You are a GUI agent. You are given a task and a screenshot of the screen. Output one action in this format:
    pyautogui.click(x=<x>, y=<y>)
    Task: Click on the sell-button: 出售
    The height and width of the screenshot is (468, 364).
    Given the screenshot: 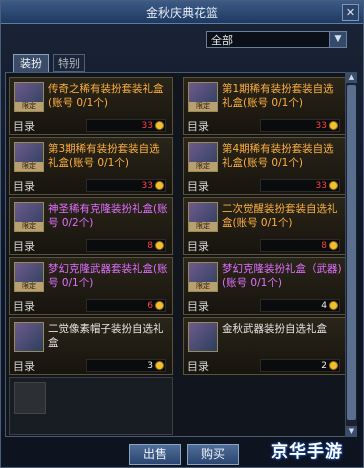 What is the action you would take?
    pyautogui.click(x=155, y=454)
    